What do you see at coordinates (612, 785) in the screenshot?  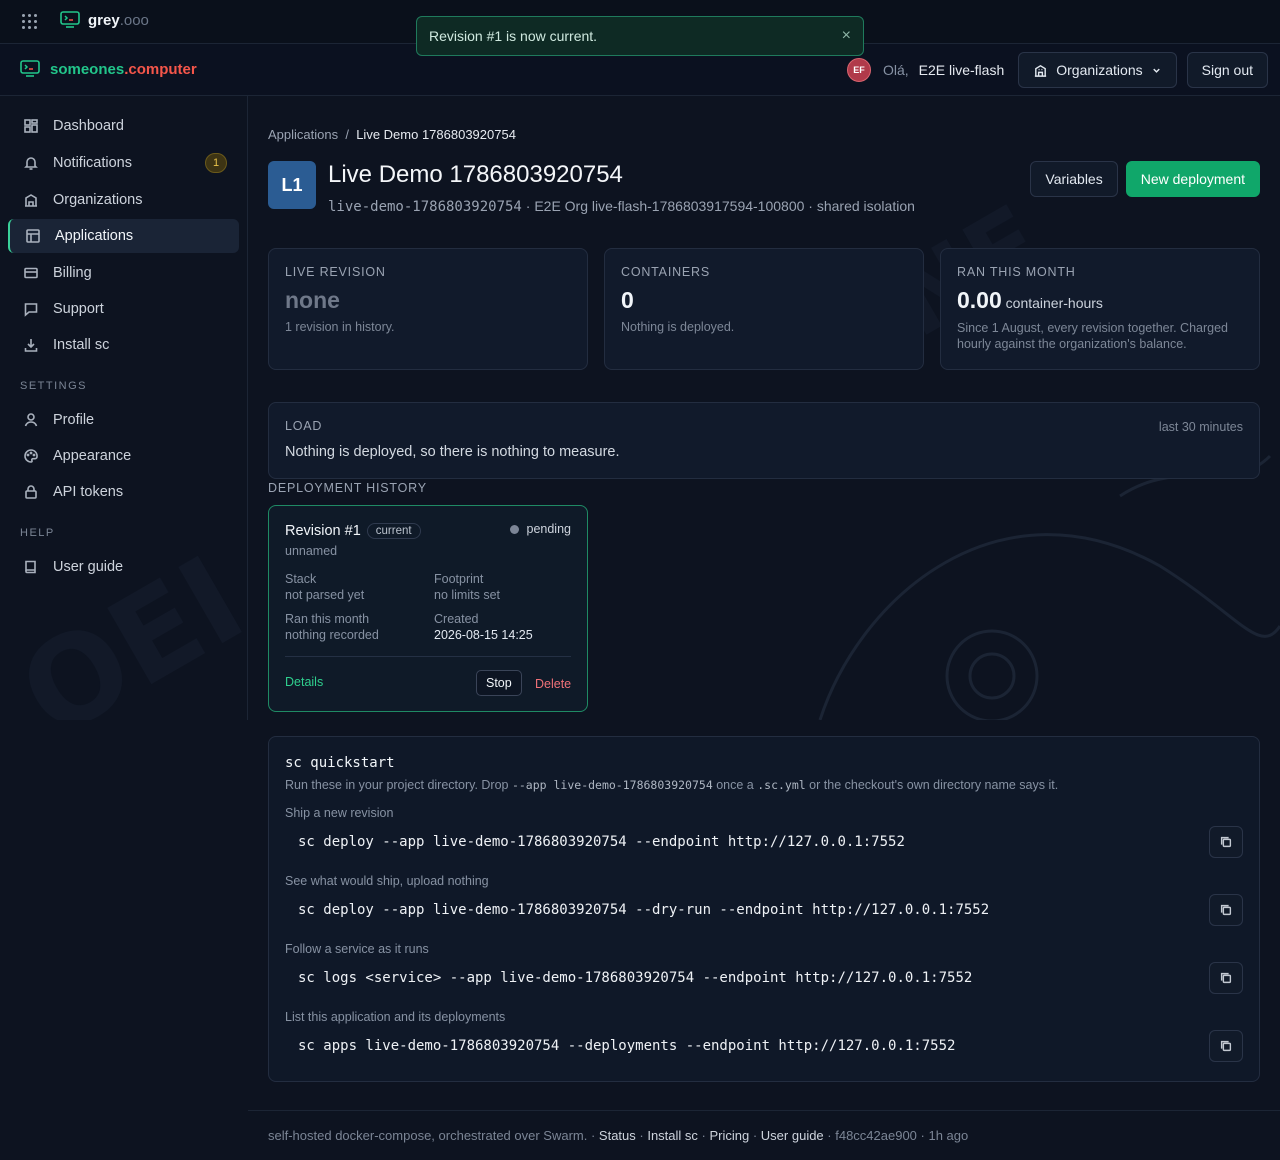 I see `intro-code-app: --app live-demo-1786803920754` at bounding box center [612, 785].